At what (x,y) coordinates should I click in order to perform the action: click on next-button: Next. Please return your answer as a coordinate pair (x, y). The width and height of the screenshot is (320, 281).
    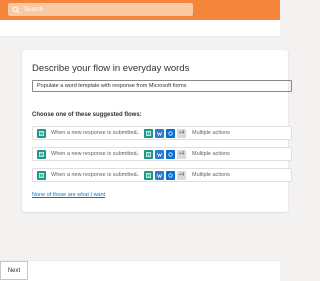
    Looking at the image, I should click on (14, 270).